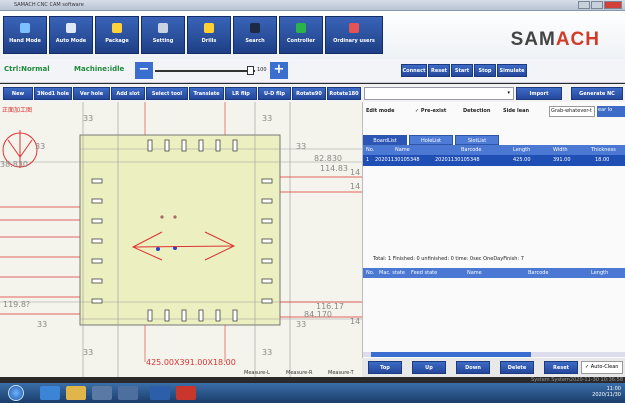 This screenshot has width=625, height=403. Describe the element at coordinates (128, 93) in the screenshot. I see `add-slot-button: Add slot` at that location.